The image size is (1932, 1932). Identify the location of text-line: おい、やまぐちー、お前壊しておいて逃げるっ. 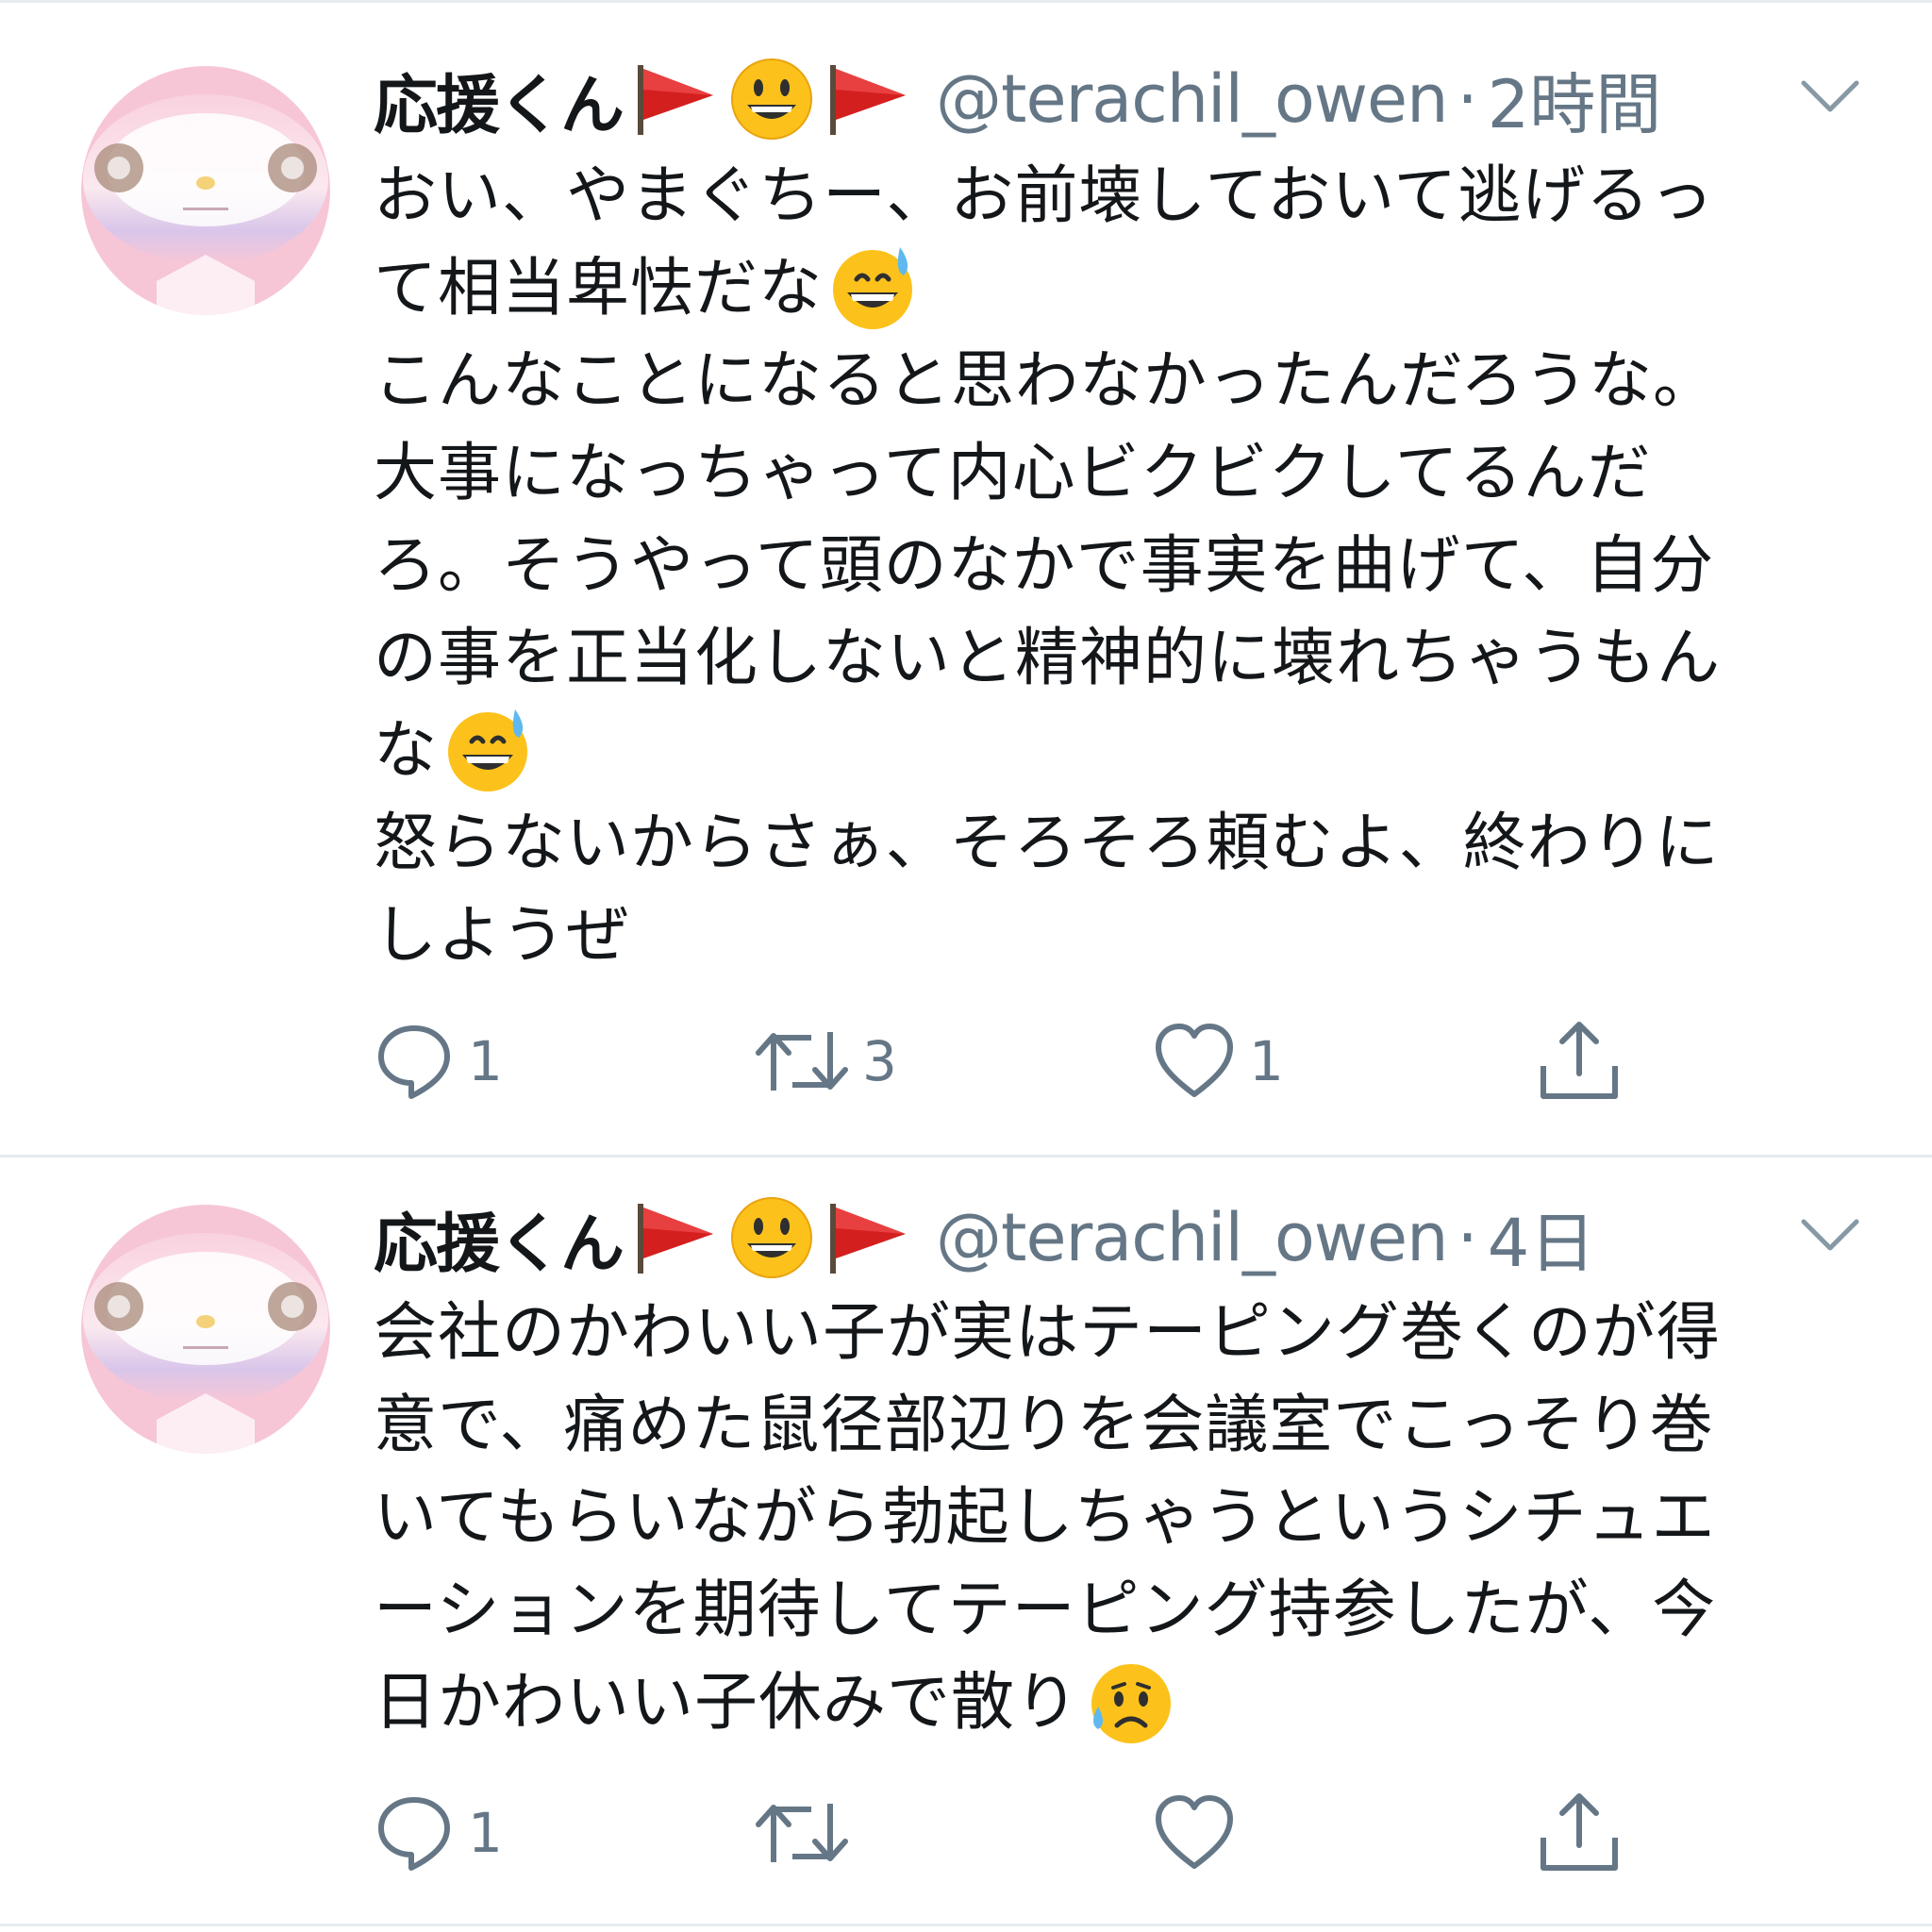
(1044, 195).